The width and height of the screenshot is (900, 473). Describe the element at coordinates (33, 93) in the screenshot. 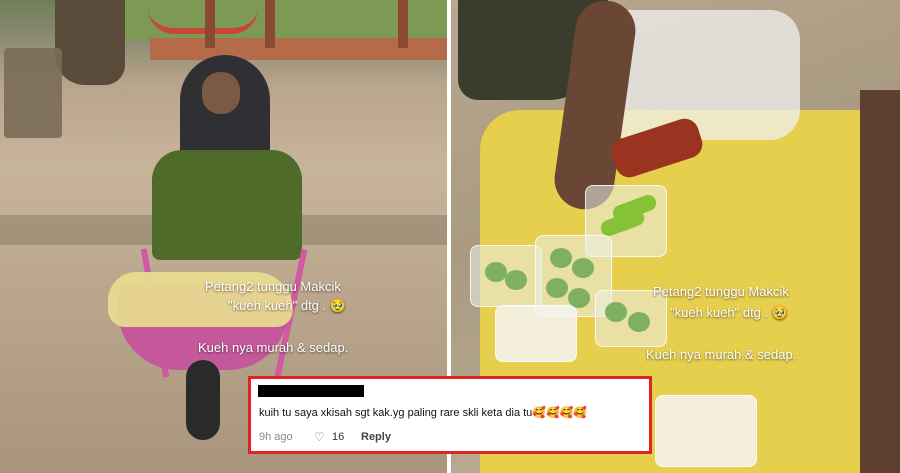

I see `wooden-bench` at that location.